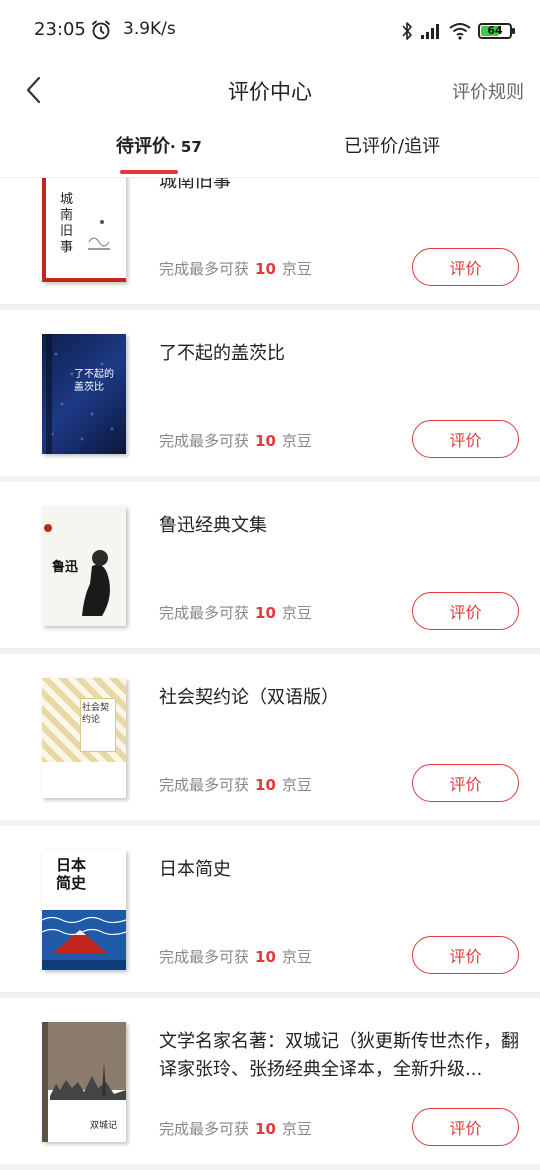  Describe the element at coordinates (84, 910) in the screenshot. I see `book-cover: 日本简史` at that location.